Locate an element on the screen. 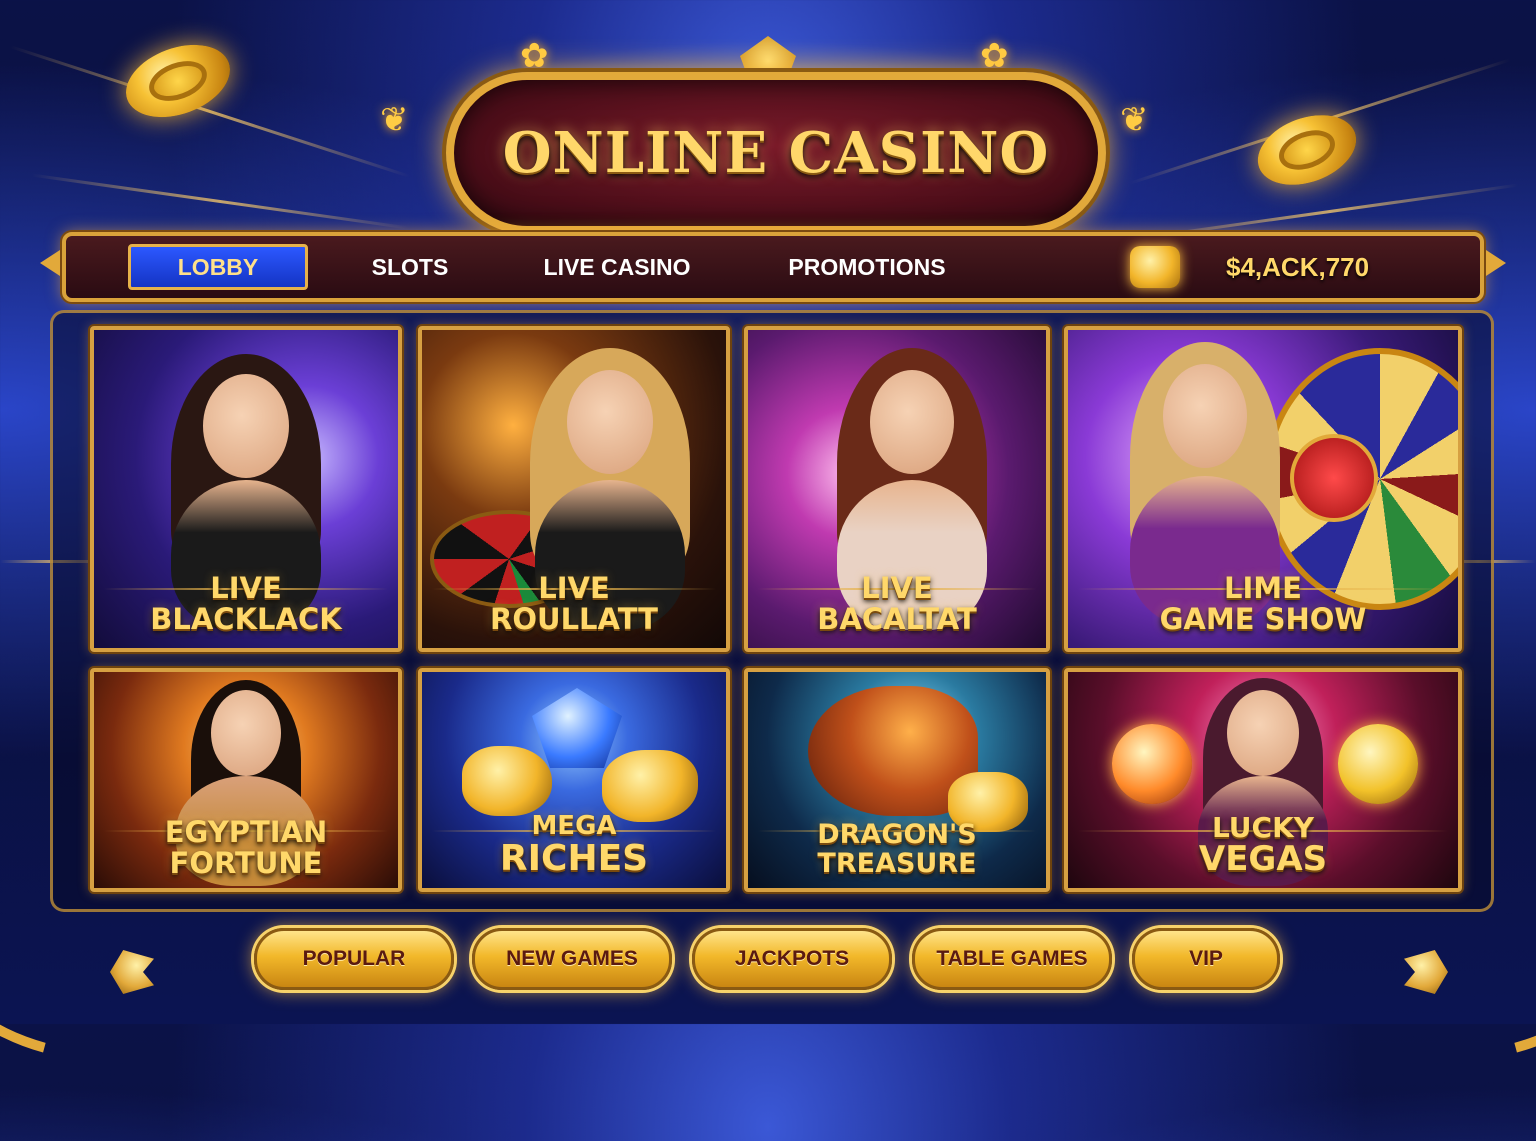 The width and height of the screenshot is (1536, 1141). category-jackpots-button: JACKPOTS is located at coordinates (792, 959).